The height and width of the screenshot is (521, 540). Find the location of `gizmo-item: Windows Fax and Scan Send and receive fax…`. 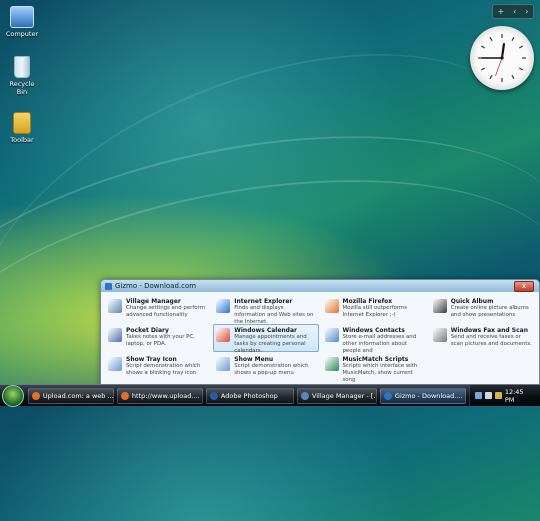

gizmo-item: Windows Fax and Scan Send and receive fax… is located at coordinates (482, 338).